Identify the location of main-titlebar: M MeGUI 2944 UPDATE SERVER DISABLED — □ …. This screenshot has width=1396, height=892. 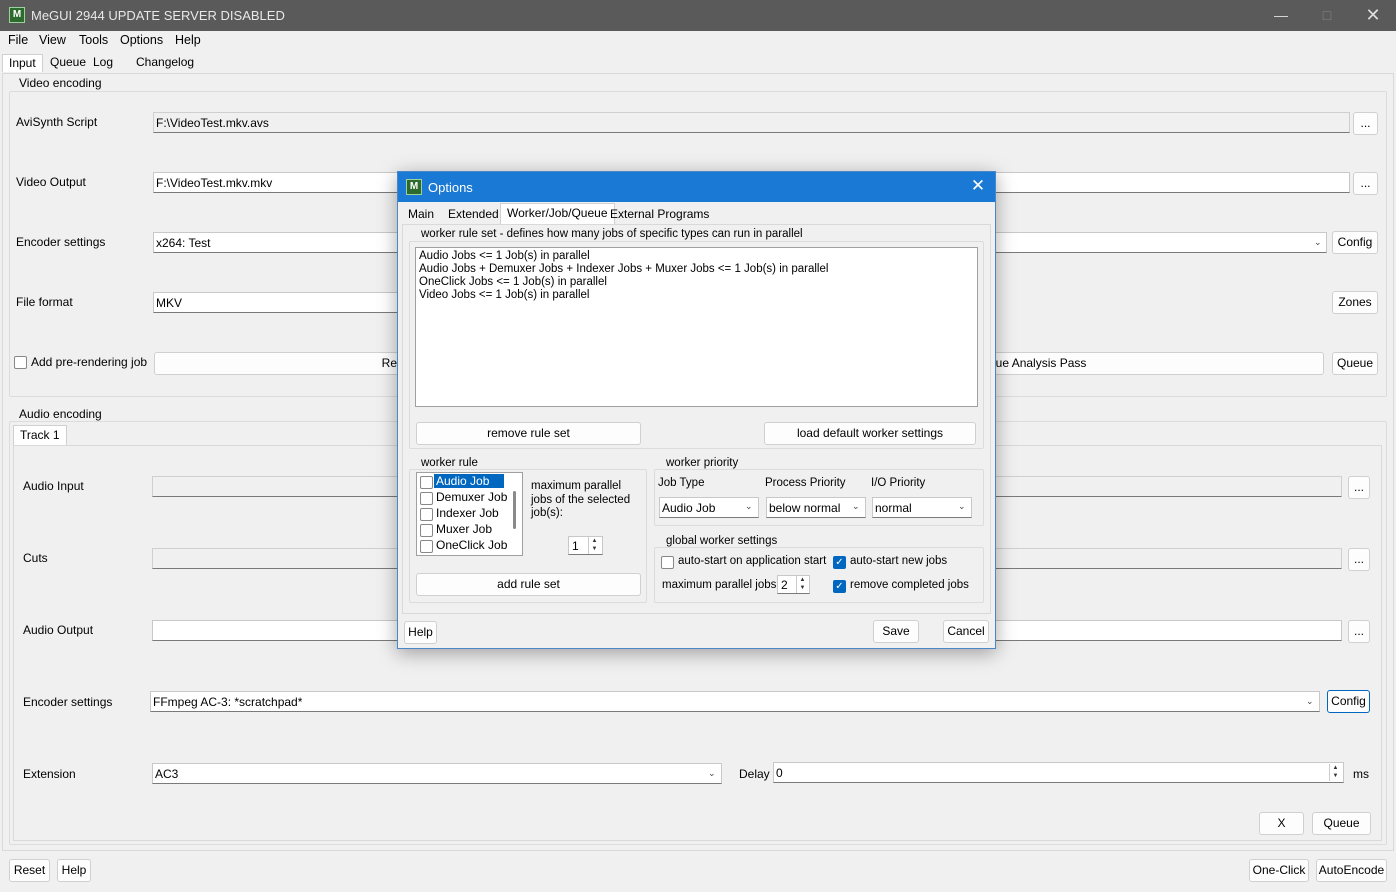
(698, 15).